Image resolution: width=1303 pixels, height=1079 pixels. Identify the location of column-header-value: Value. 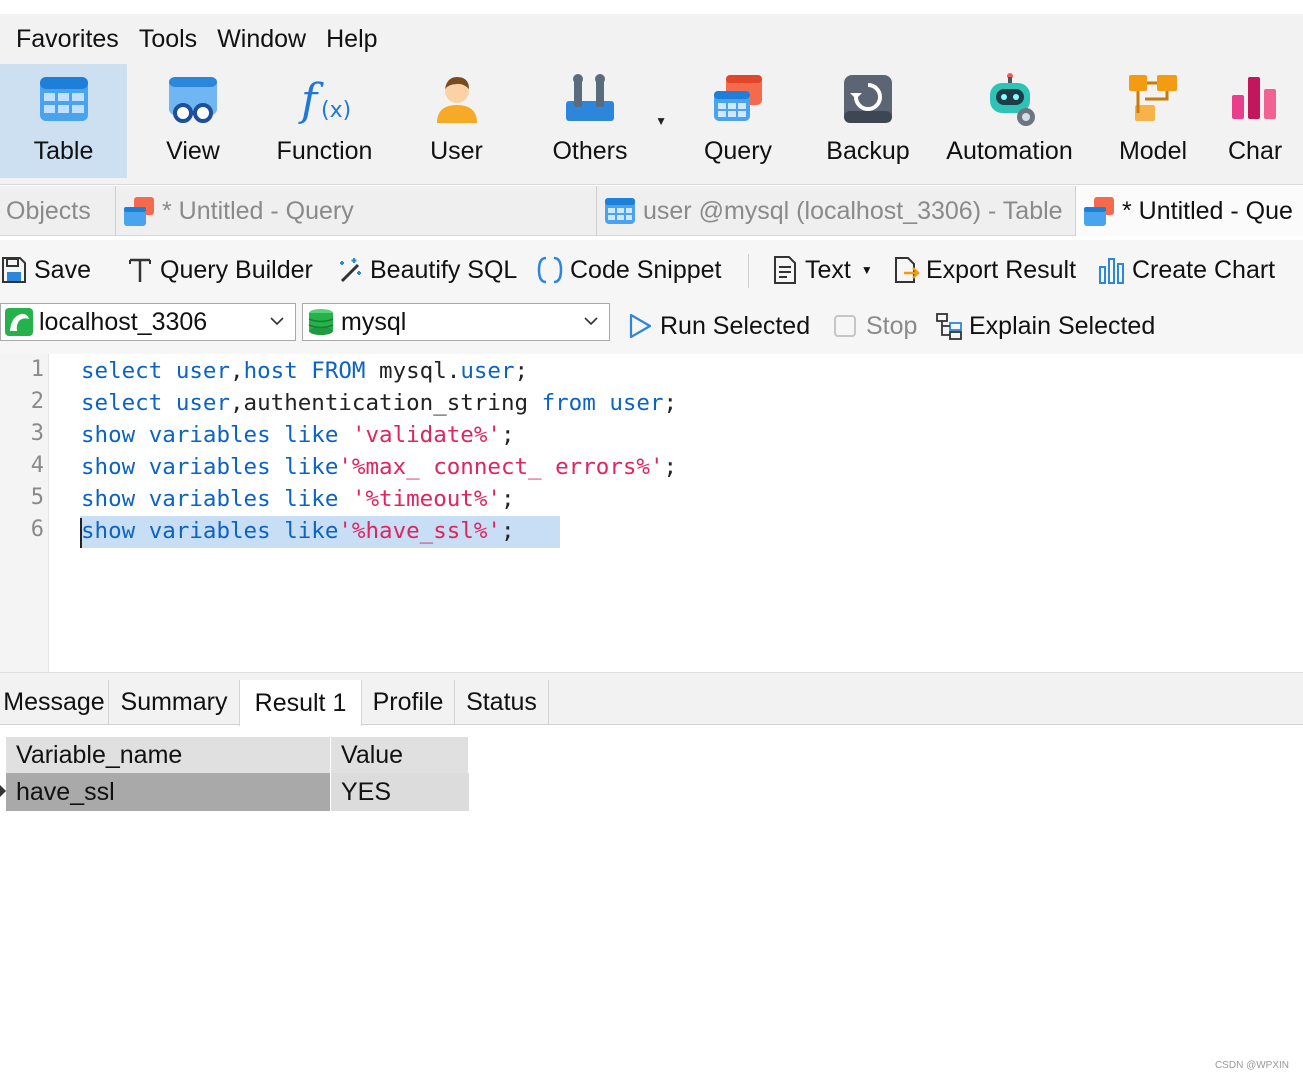
(400, 755).